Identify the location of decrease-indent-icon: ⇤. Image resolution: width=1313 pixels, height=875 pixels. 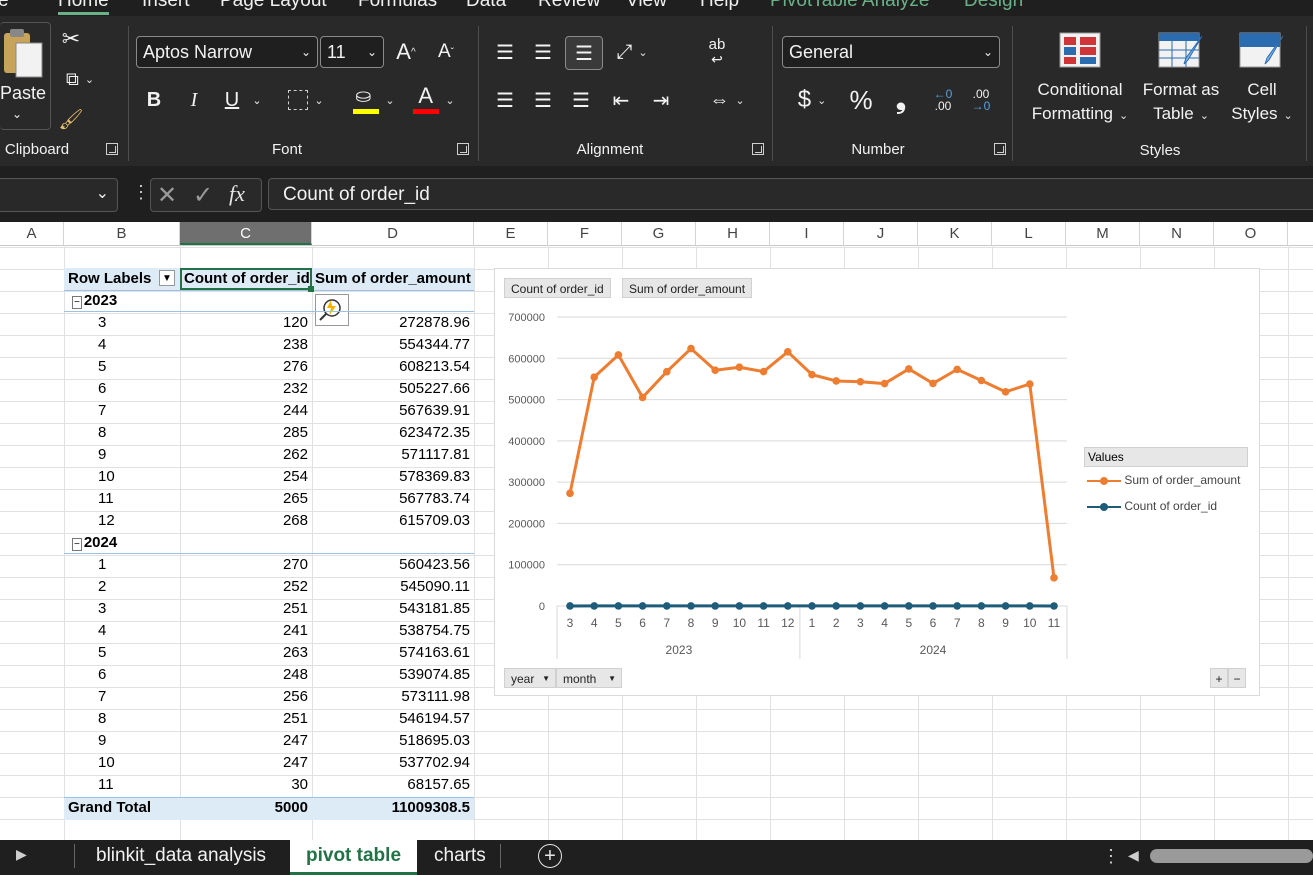
(621, 100).